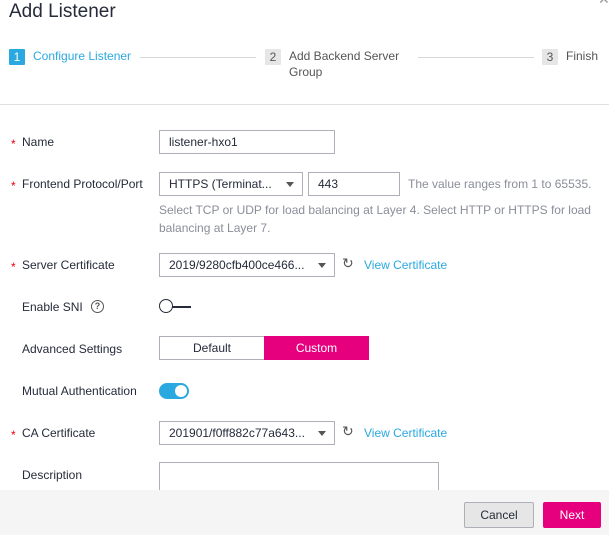  I want to click on help-icon: ?, so click(97, 306).